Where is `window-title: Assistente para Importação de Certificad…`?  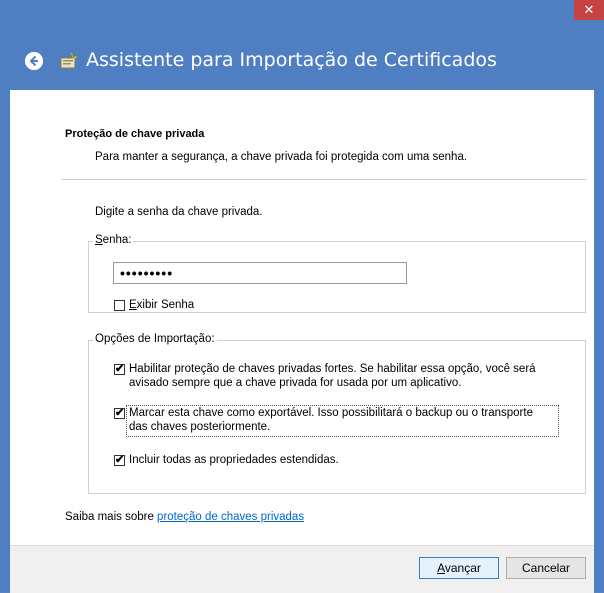
window-title: Assistente para Importação de Certificad… is located at coordinates (291, 60).